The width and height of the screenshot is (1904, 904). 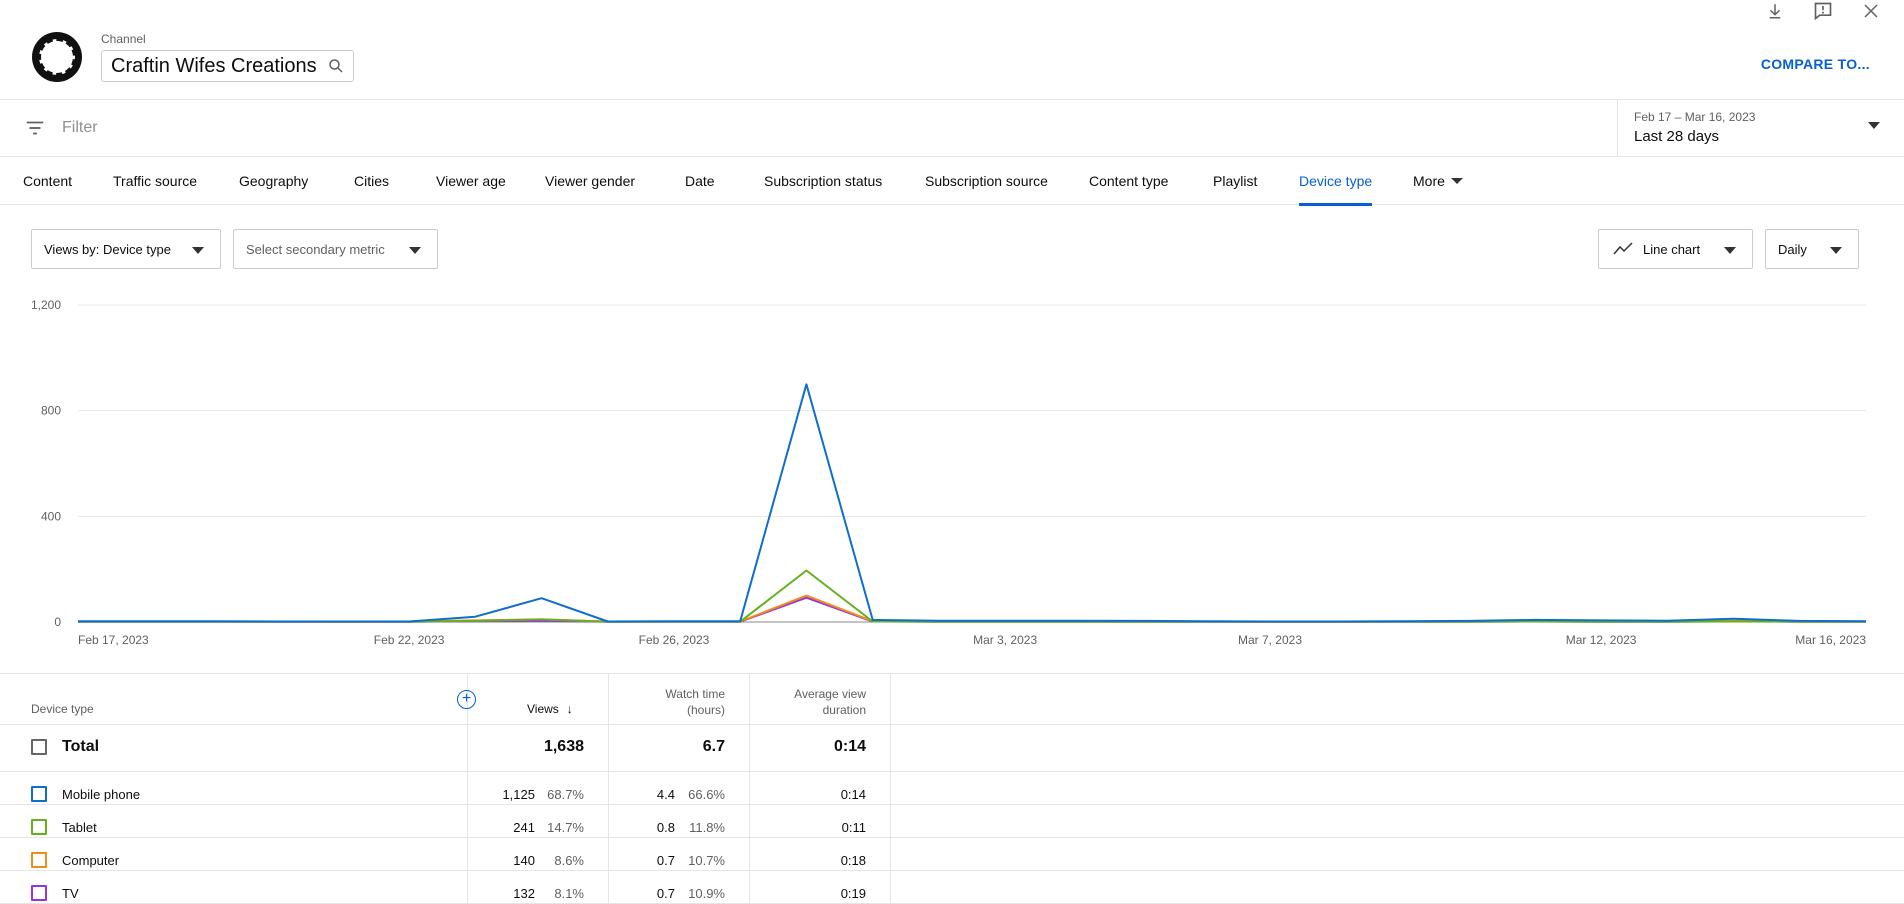 What do you see at coordinates (665, 827) in the screenshot?
I see `row-watch-time: 0.8` at bounding box center [665, 827].